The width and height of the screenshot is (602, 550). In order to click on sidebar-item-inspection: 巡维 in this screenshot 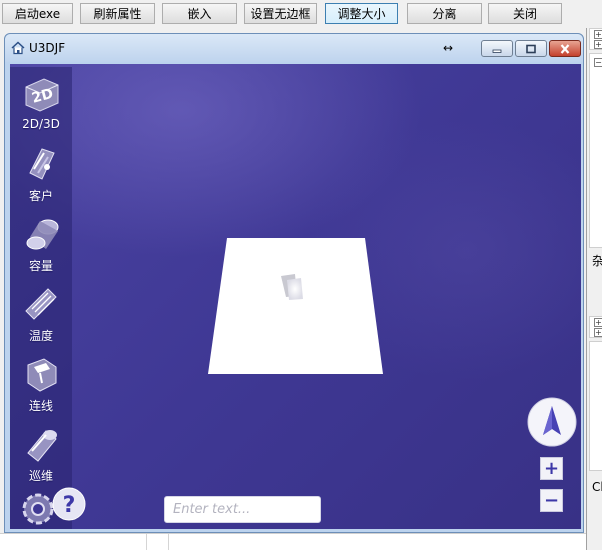, I will do `click(41, 452)`.